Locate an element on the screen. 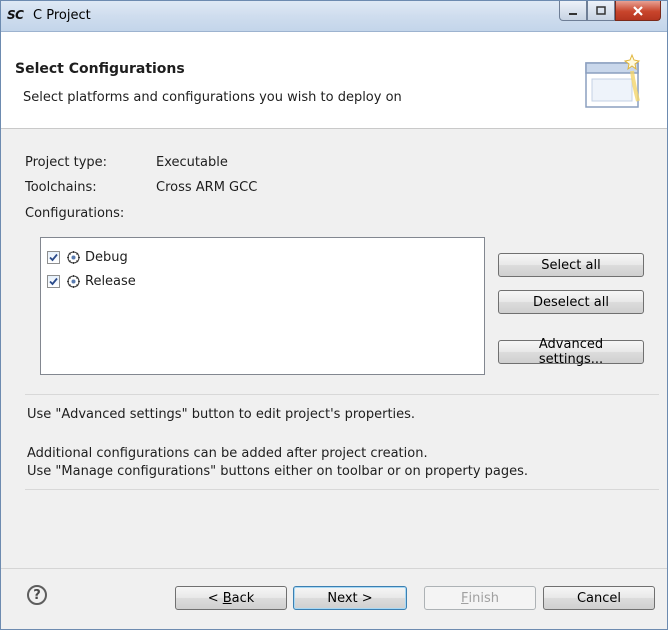 This screenshot has height=634, width=672. wizard-banner-icon is located at coordinates (613, 80).